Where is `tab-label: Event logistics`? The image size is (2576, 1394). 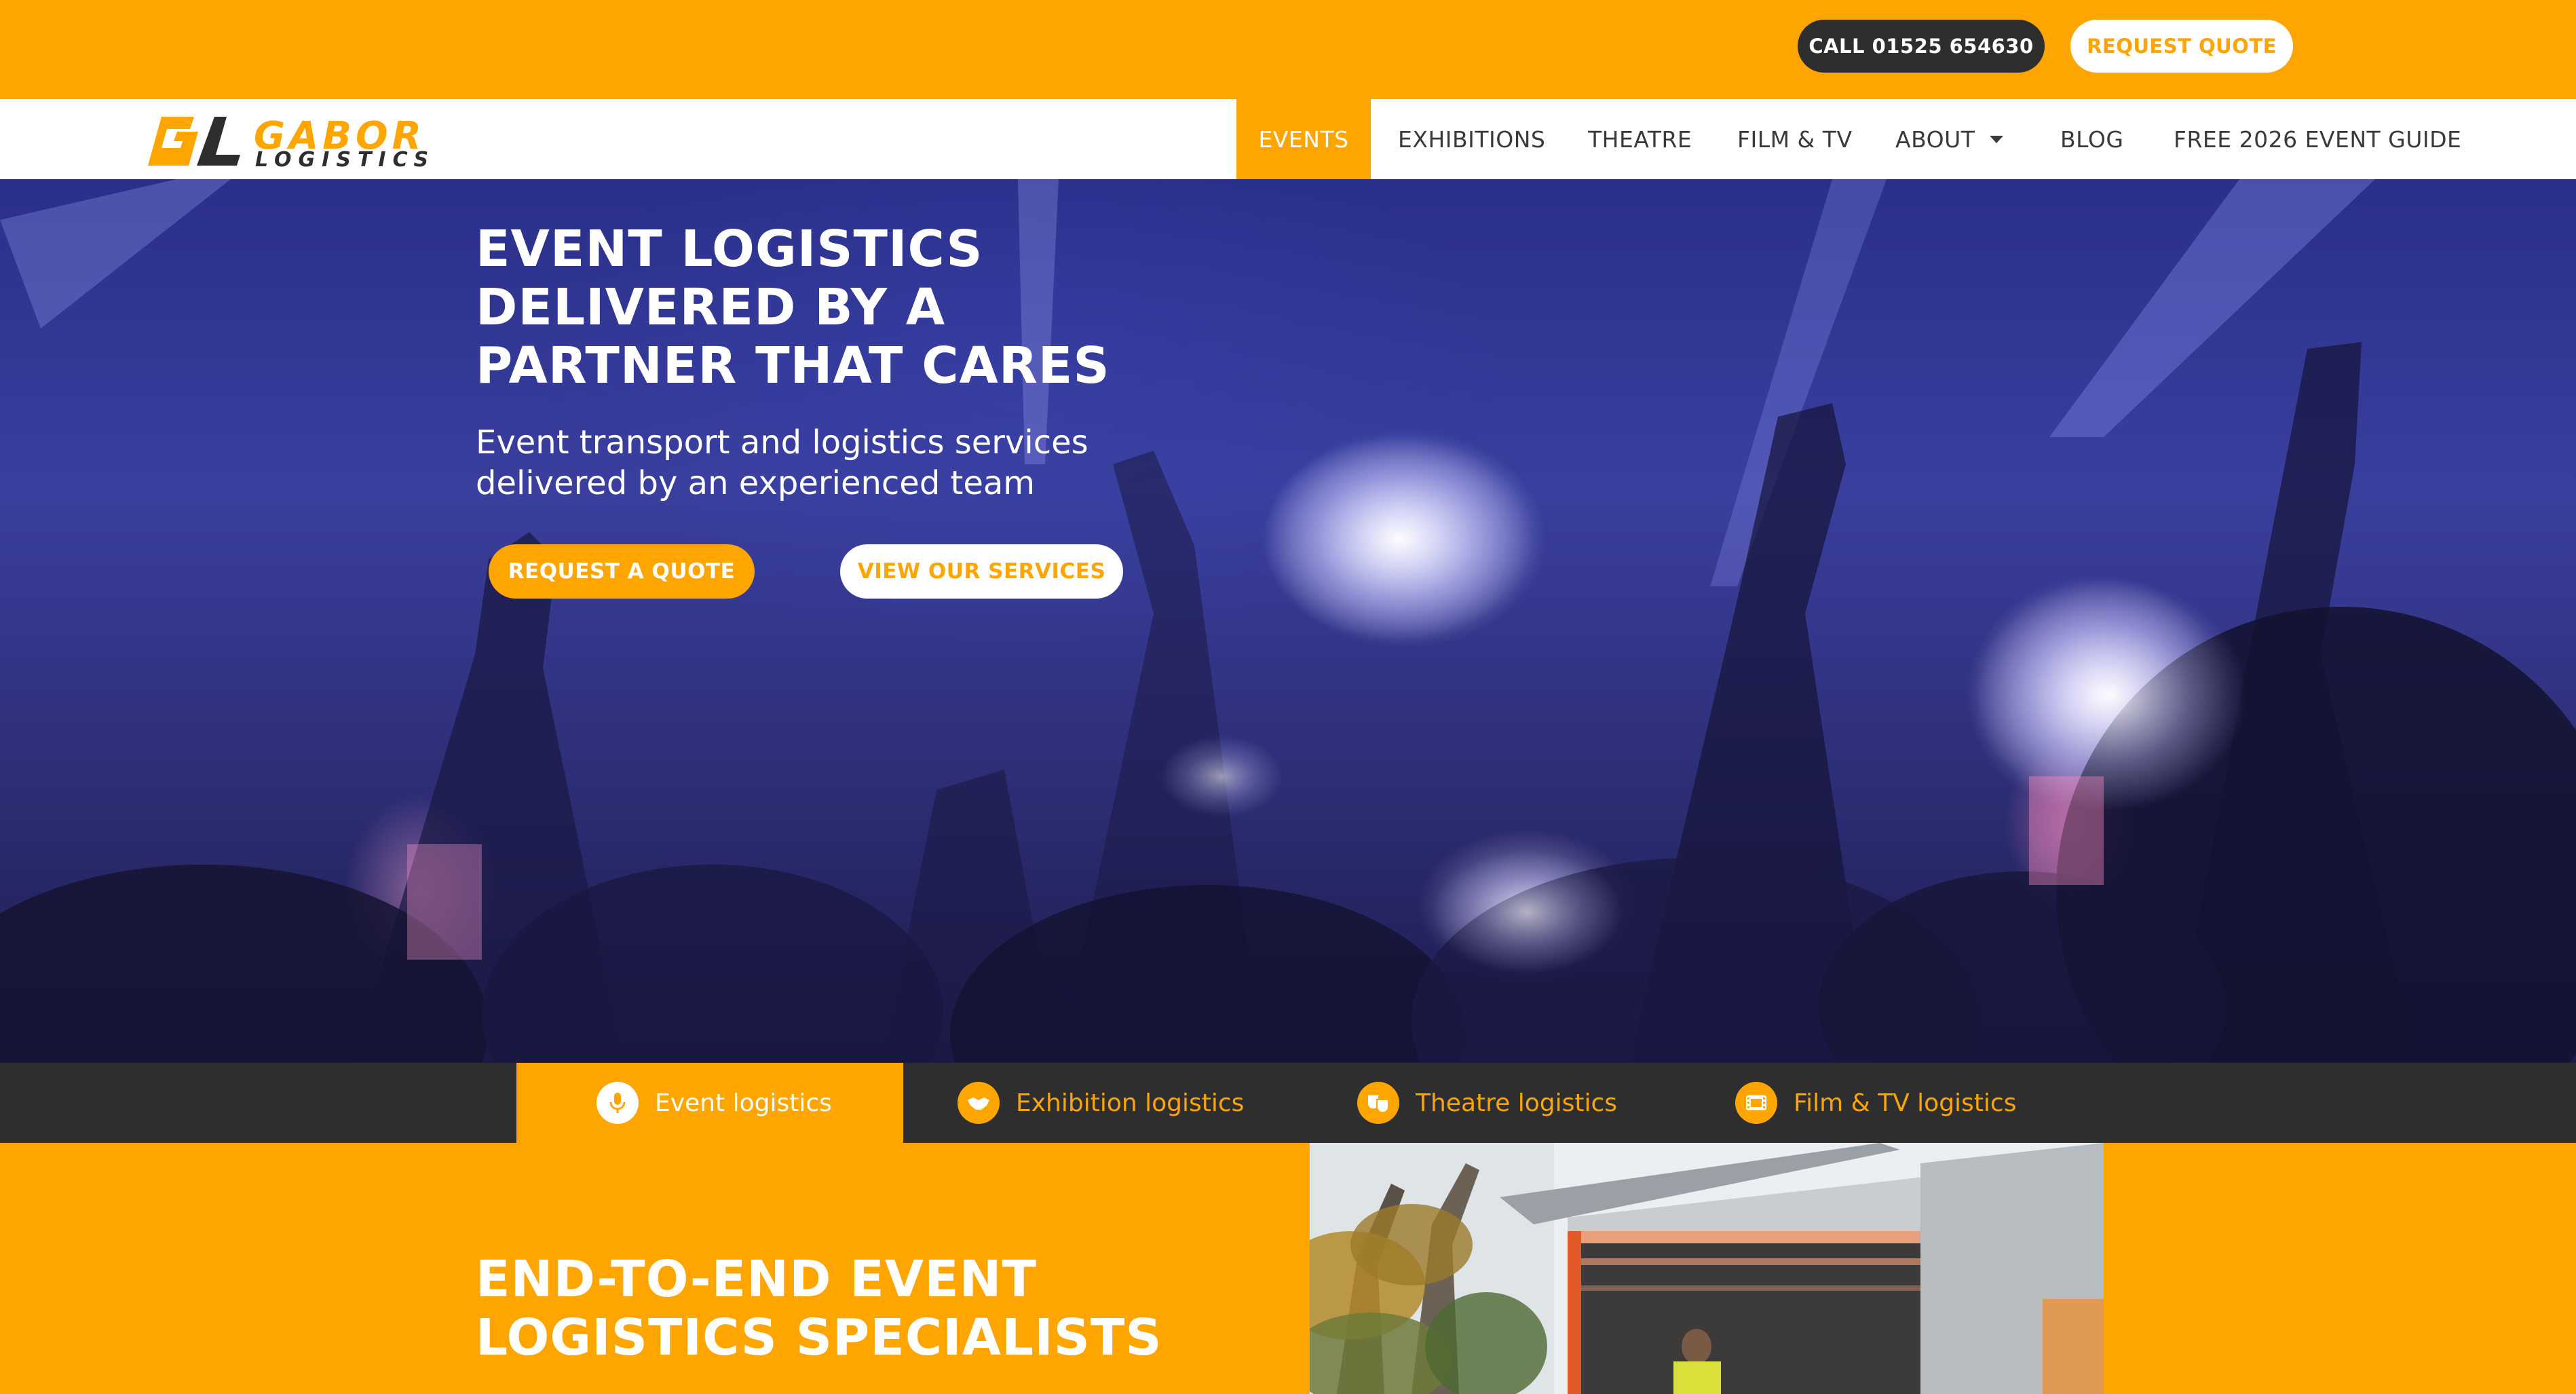
tab-label: Event logistics is located at coordinates (743, 1103).